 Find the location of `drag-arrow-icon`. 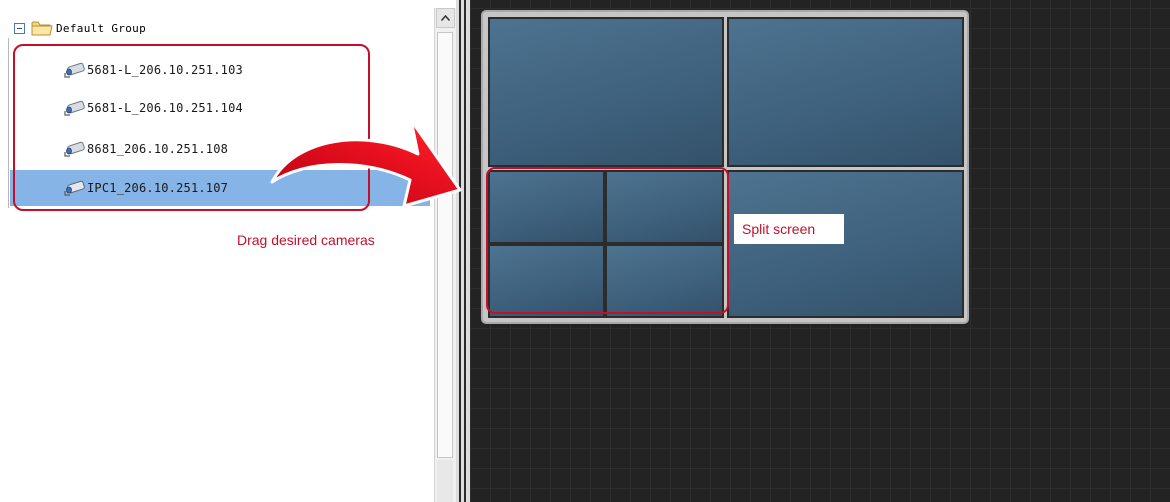

drag-arrow-icon is located at coordinates (366, 163).